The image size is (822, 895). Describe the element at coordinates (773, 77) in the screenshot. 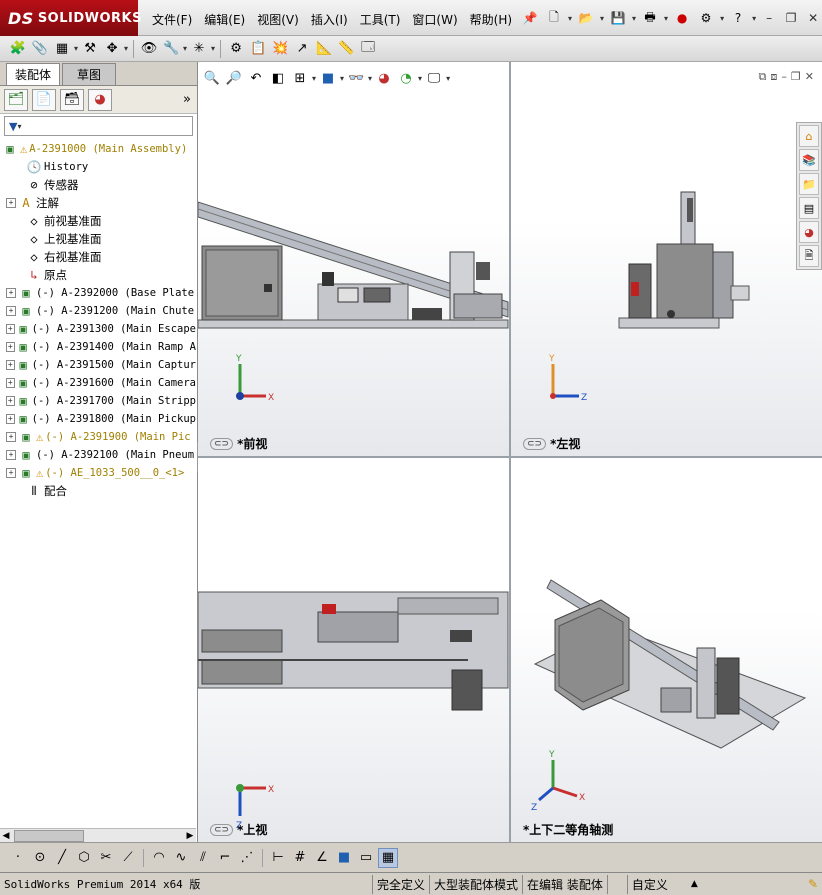

I see `view-tile-icon: ⧈` at that location.